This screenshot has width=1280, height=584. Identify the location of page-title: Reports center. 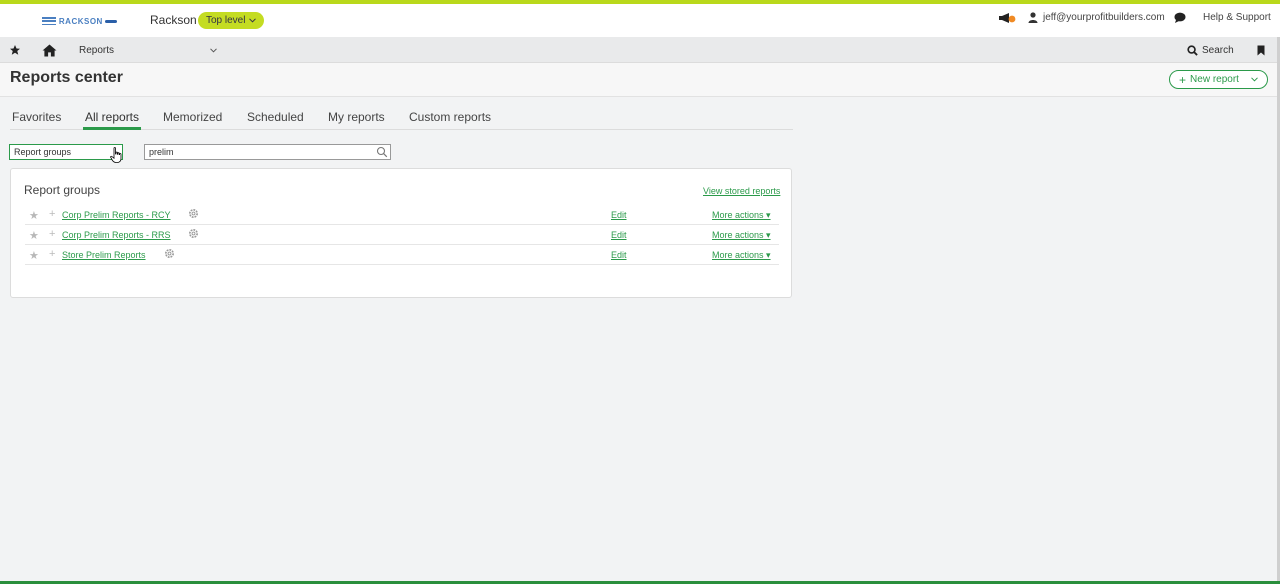
(66, 77).